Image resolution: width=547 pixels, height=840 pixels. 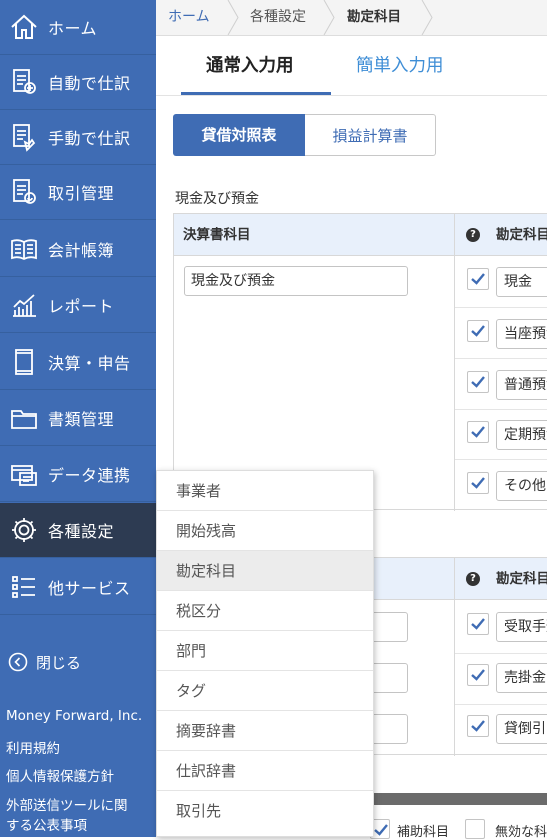 I want to click on sidebar-item-documents: 書類管理, so click(x=78, y=418).